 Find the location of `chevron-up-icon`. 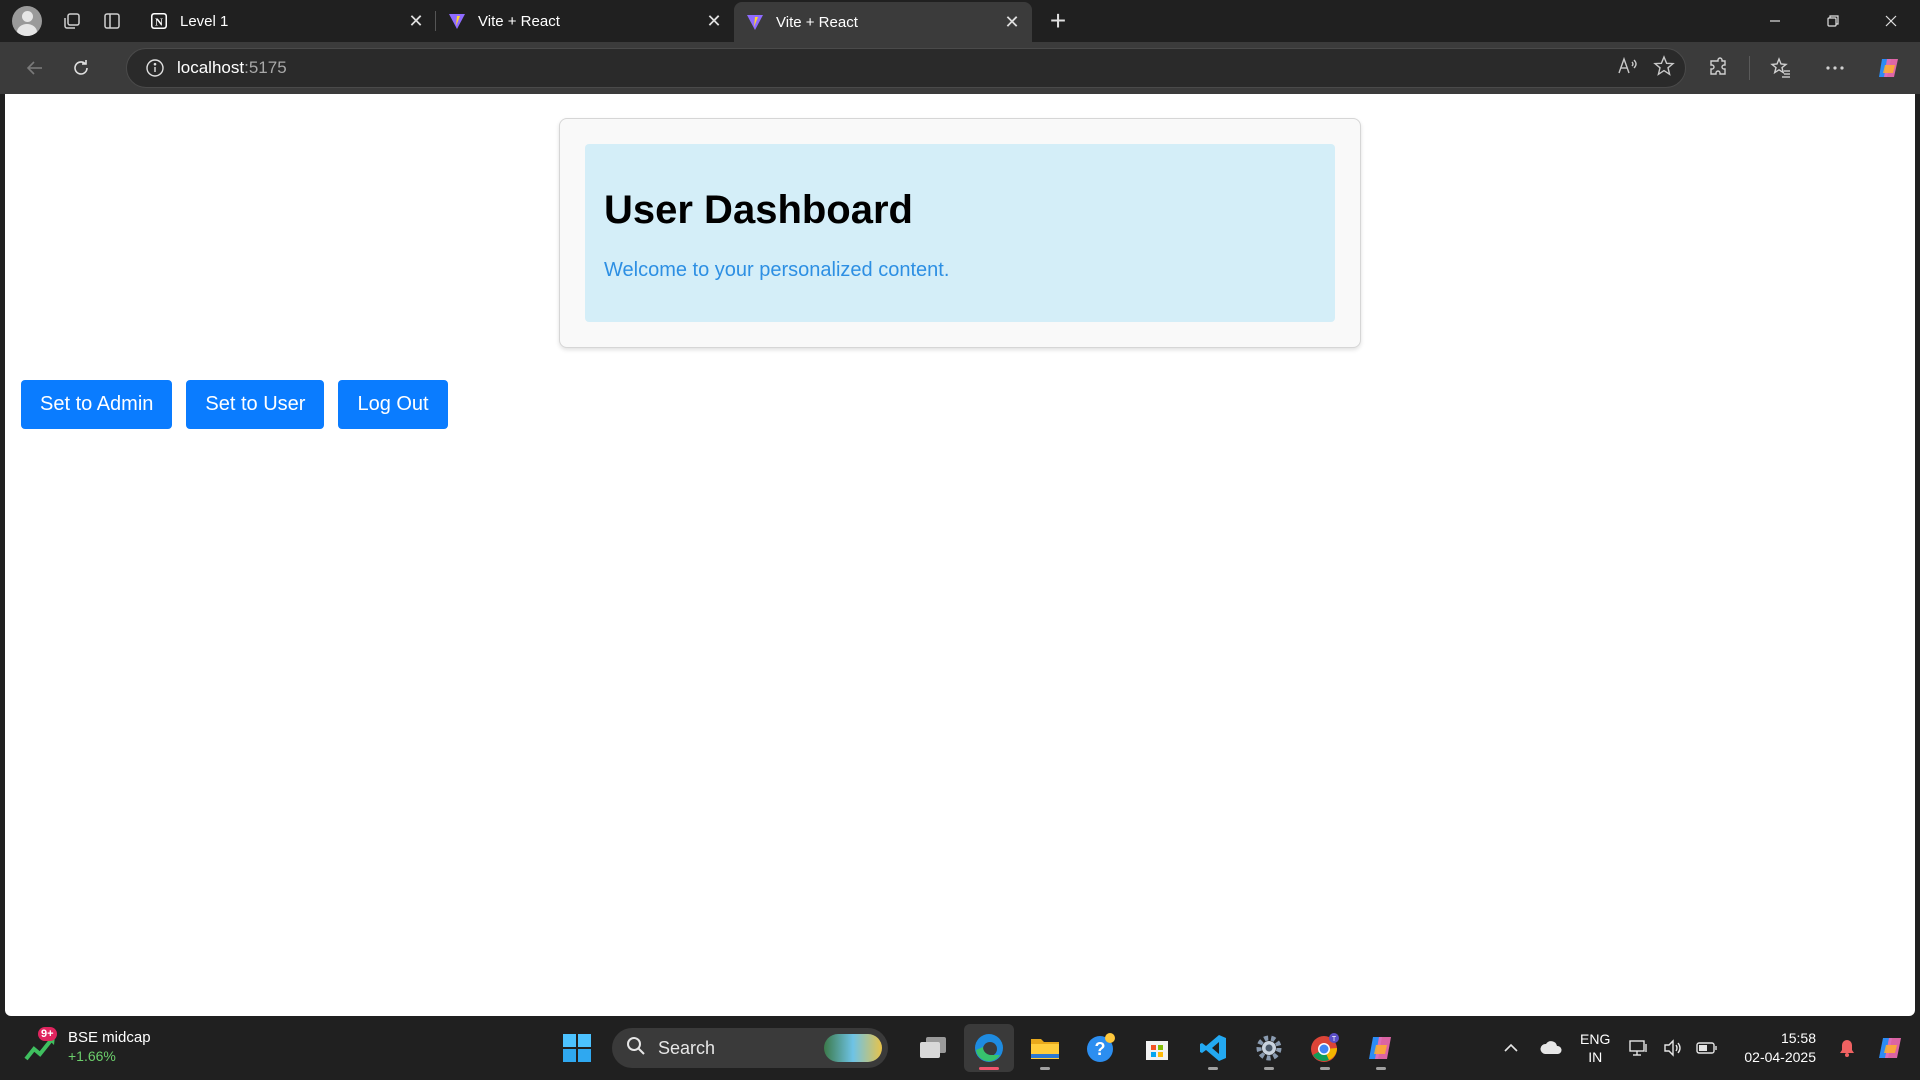

chevron-up-icon is located at coordinates (1511, 1048).